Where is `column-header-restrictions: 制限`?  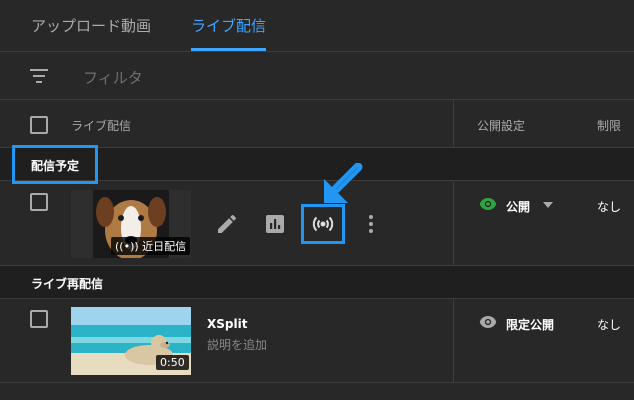 column-header-restrictions: 制限 is located at coordinates (609, 125).